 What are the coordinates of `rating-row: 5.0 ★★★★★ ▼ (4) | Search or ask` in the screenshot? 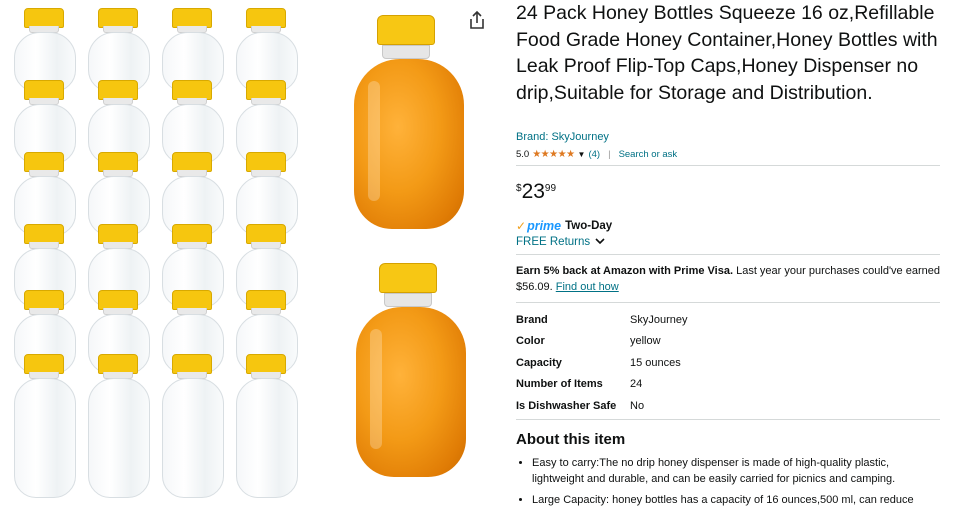 It's located at (596, 154).